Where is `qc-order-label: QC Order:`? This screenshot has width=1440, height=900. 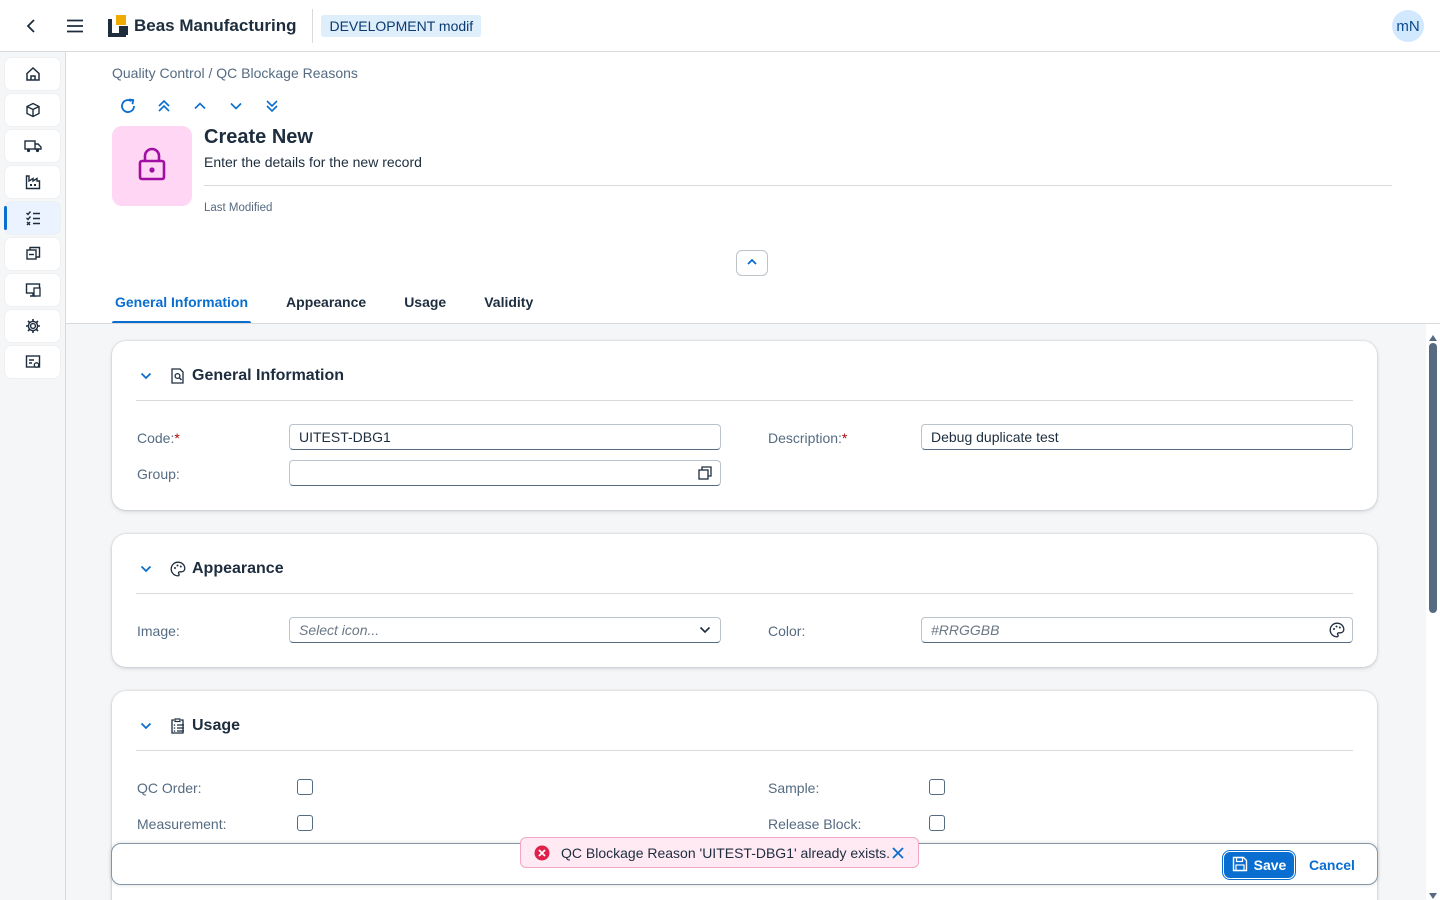 qc-order-label: QC Order: is located at coordinates (169, 788).